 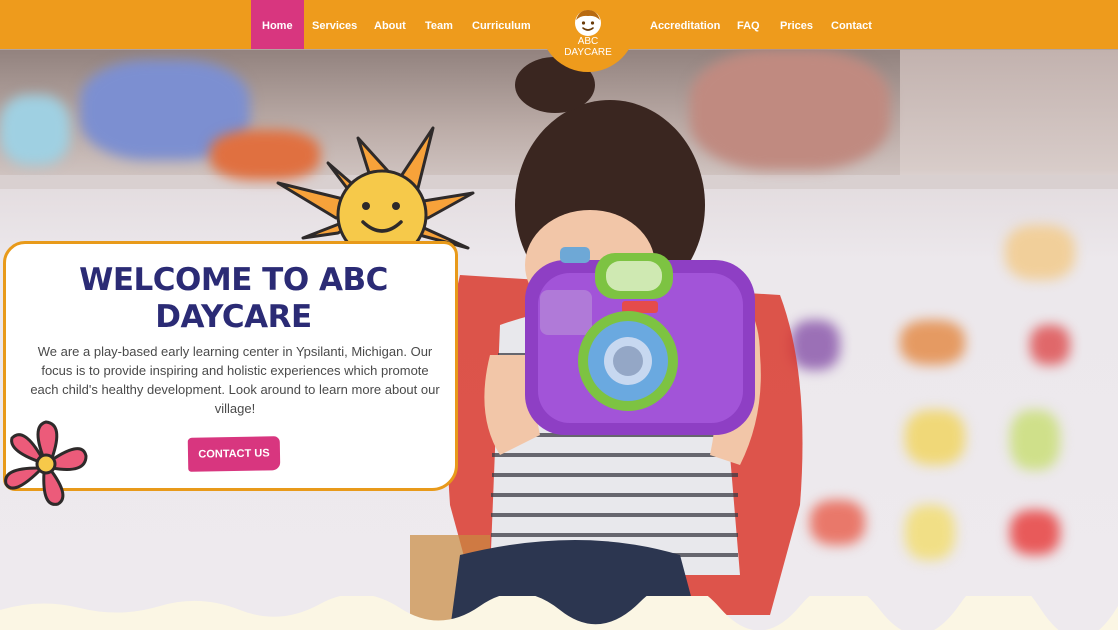 I want to click on title-line-1: WELCOME TO ABC, so click(x=233, y=280).